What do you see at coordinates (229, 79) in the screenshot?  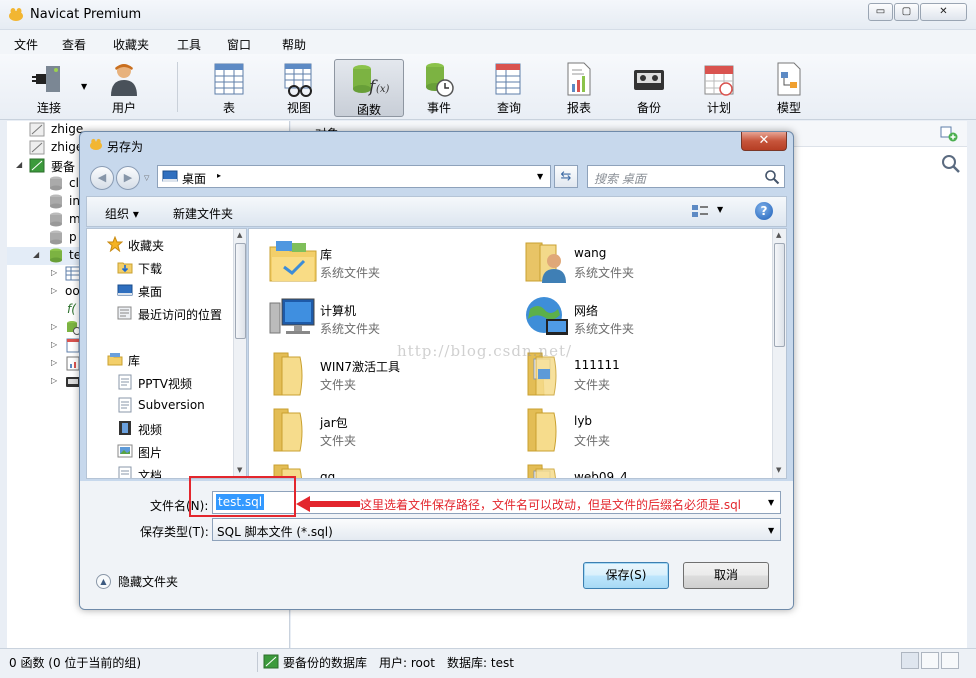 I see `table-icon` at bounding box center [229, 79].